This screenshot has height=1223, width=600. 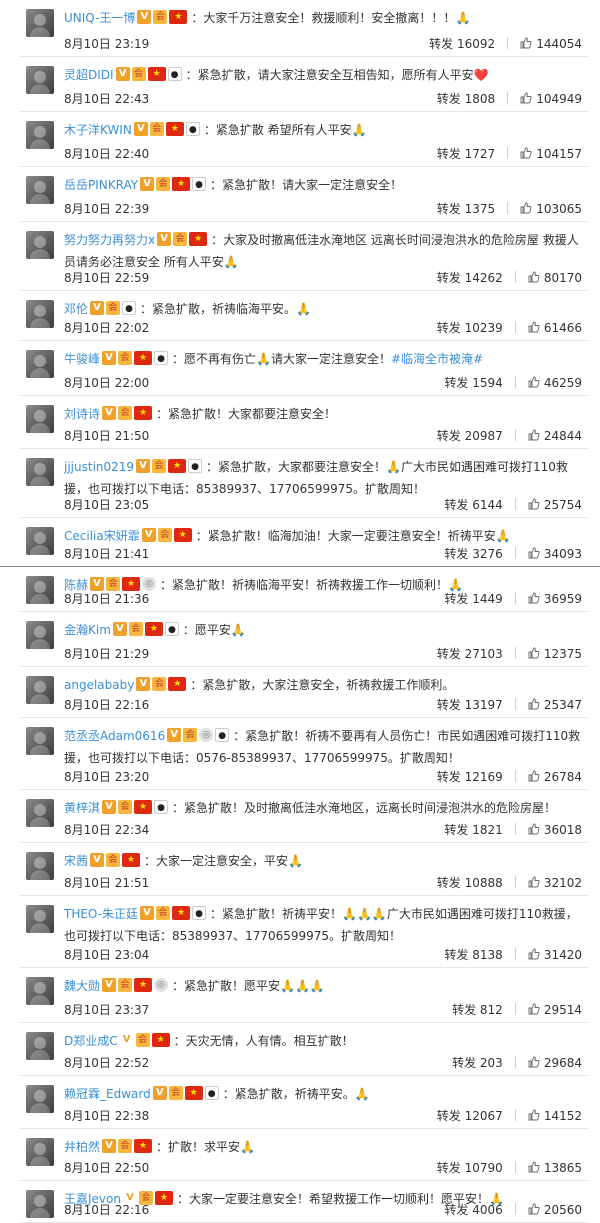 I want to click on post-timestamp: 8月10日 22:16, so click(x=106, y=1210).